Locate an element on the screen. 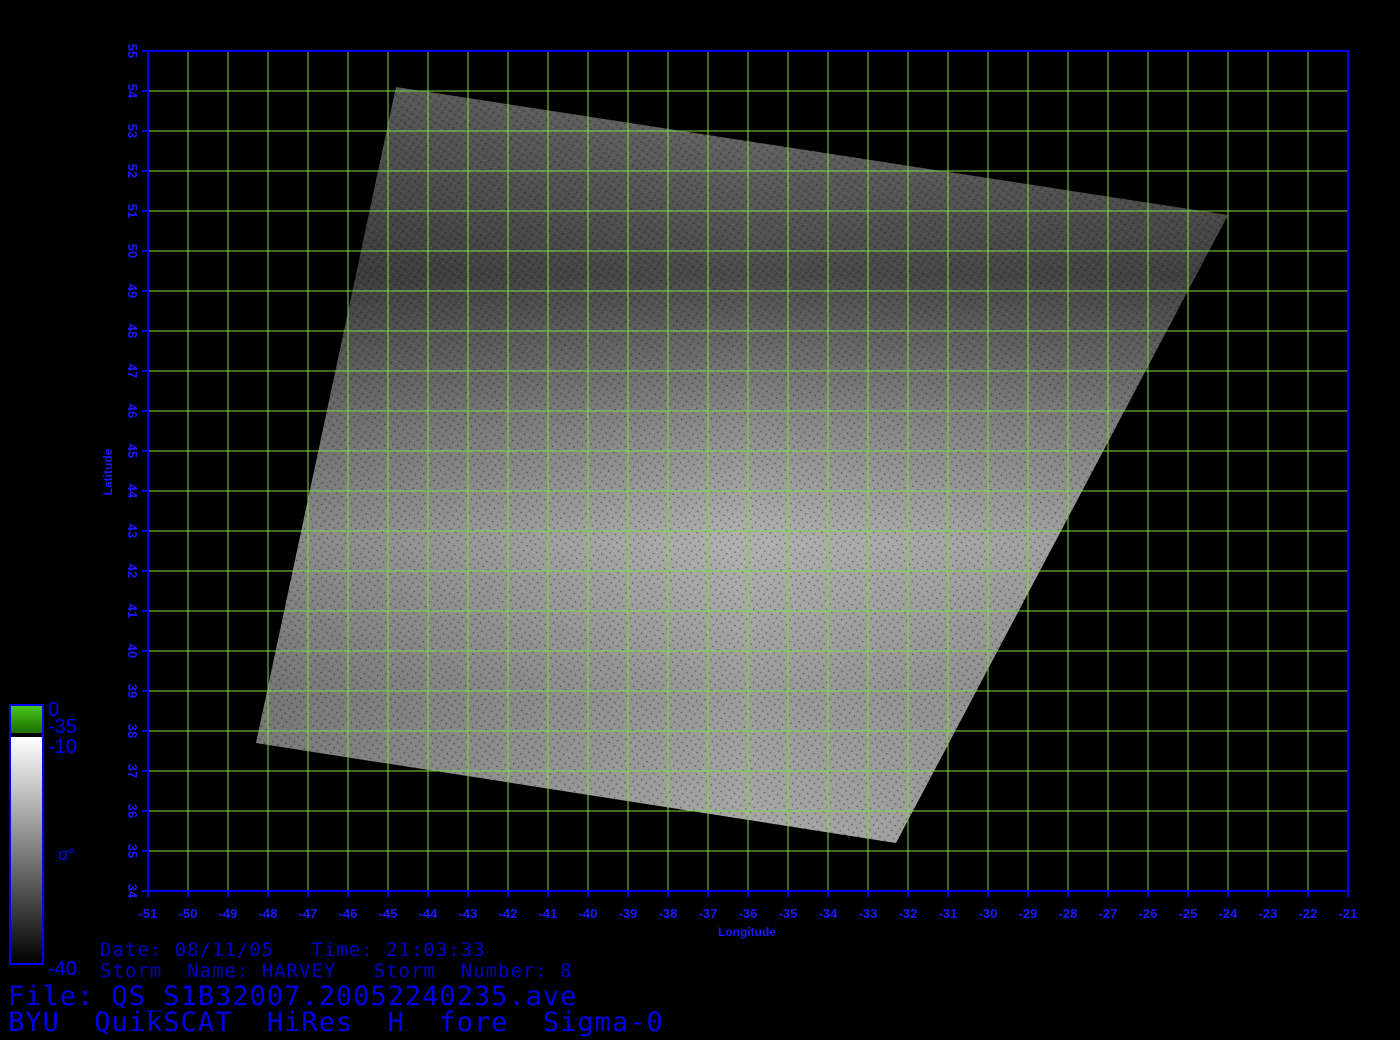  y-tick-label: 45 is located at coordinates (132, 451).